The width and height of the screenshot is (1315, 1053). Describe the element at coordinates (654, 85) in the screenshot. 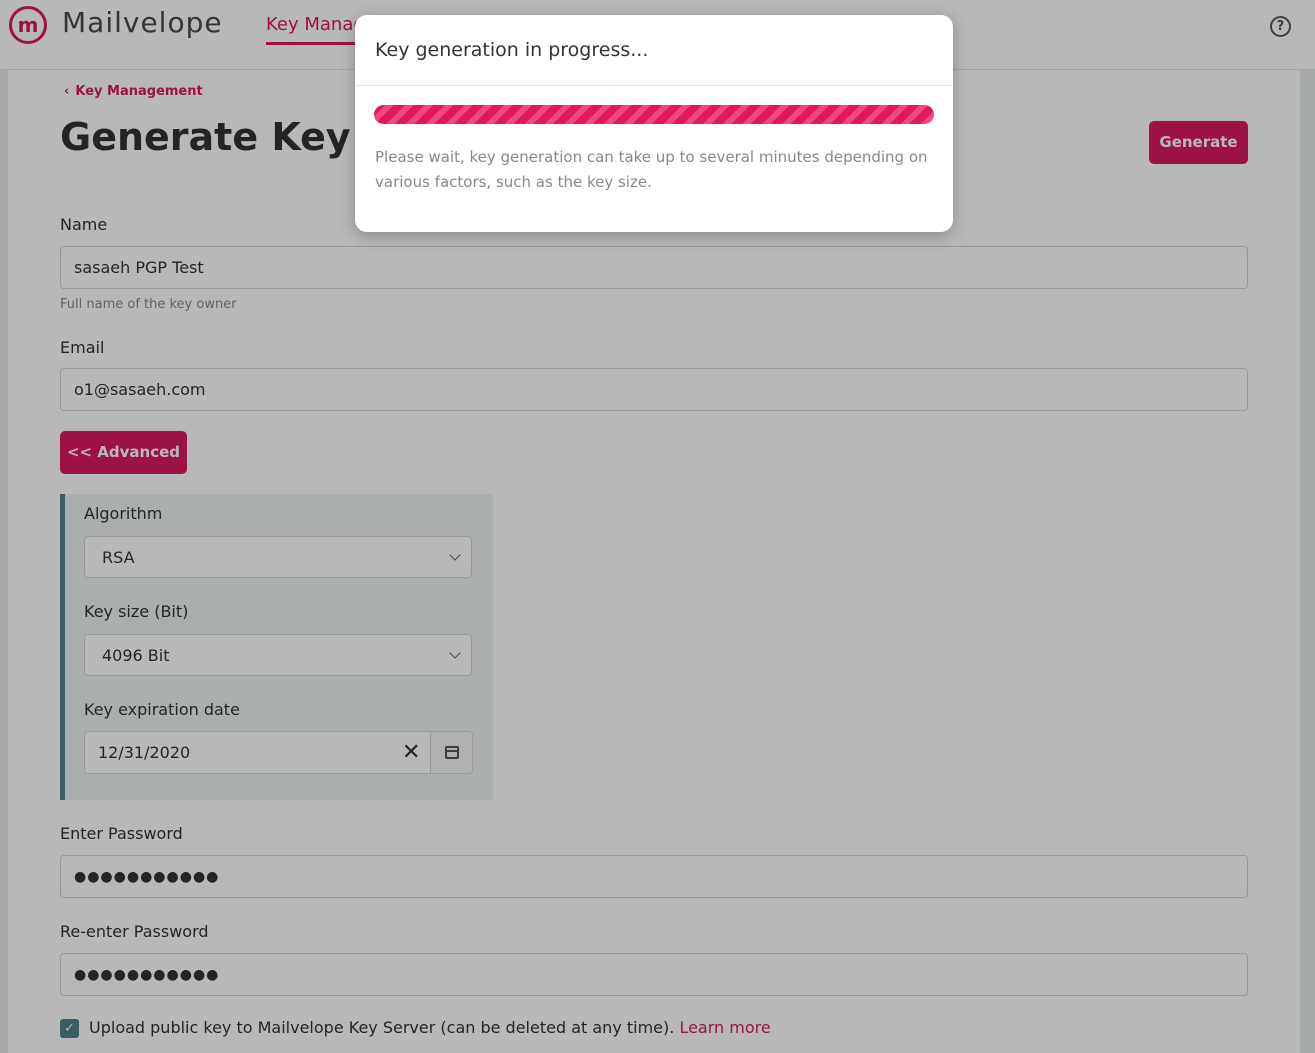

I see `dialog-divider` at that location.